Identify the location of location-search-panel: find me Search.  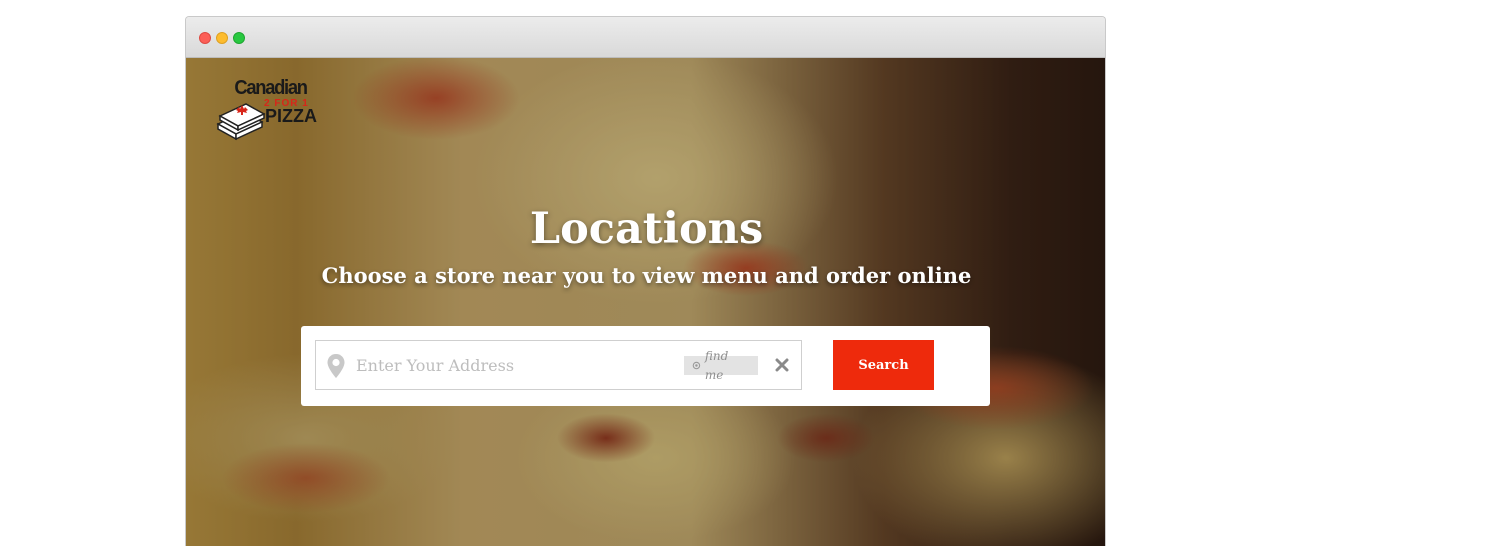
(645, 366).